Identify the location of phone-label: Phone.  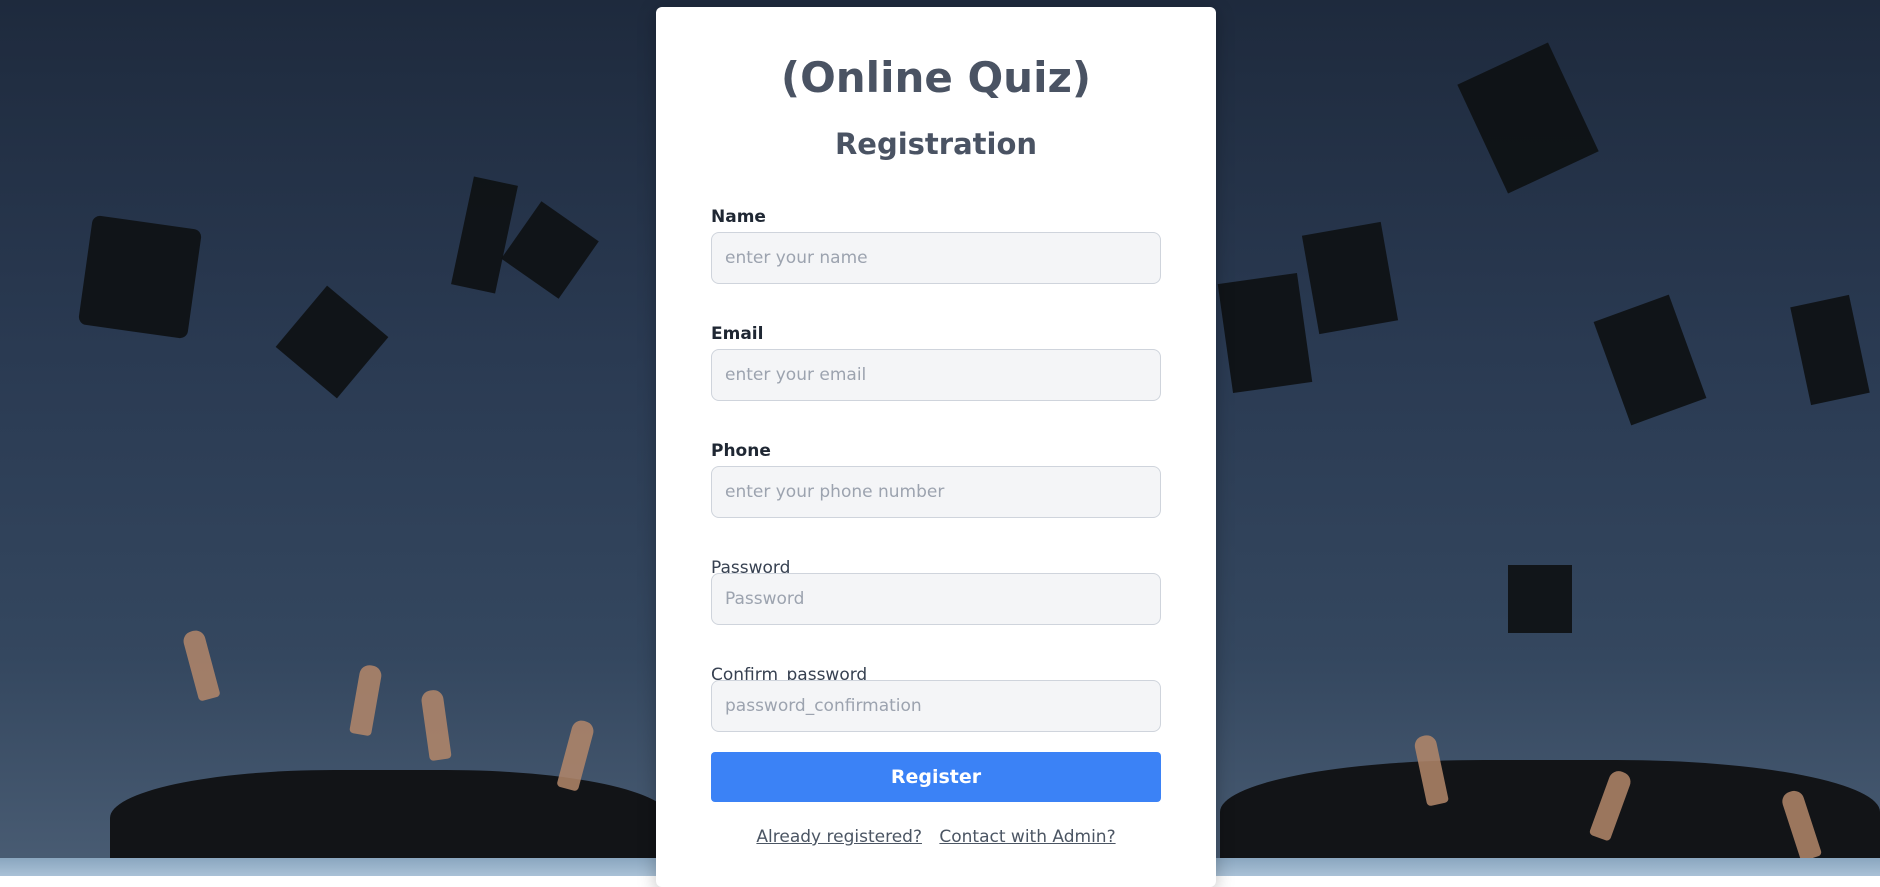
(741, 451).